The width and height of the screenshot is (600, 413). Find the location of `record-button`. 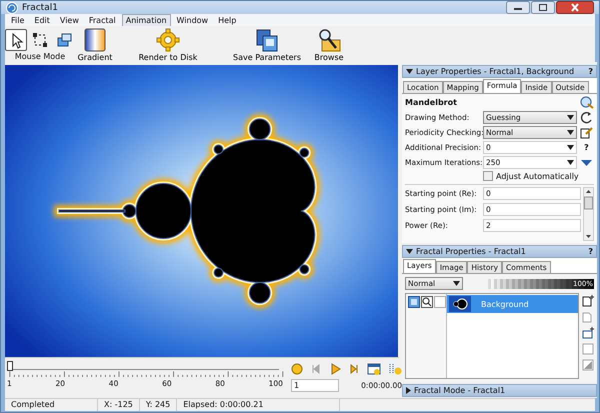

record-button is located at coordinates (297, 369).